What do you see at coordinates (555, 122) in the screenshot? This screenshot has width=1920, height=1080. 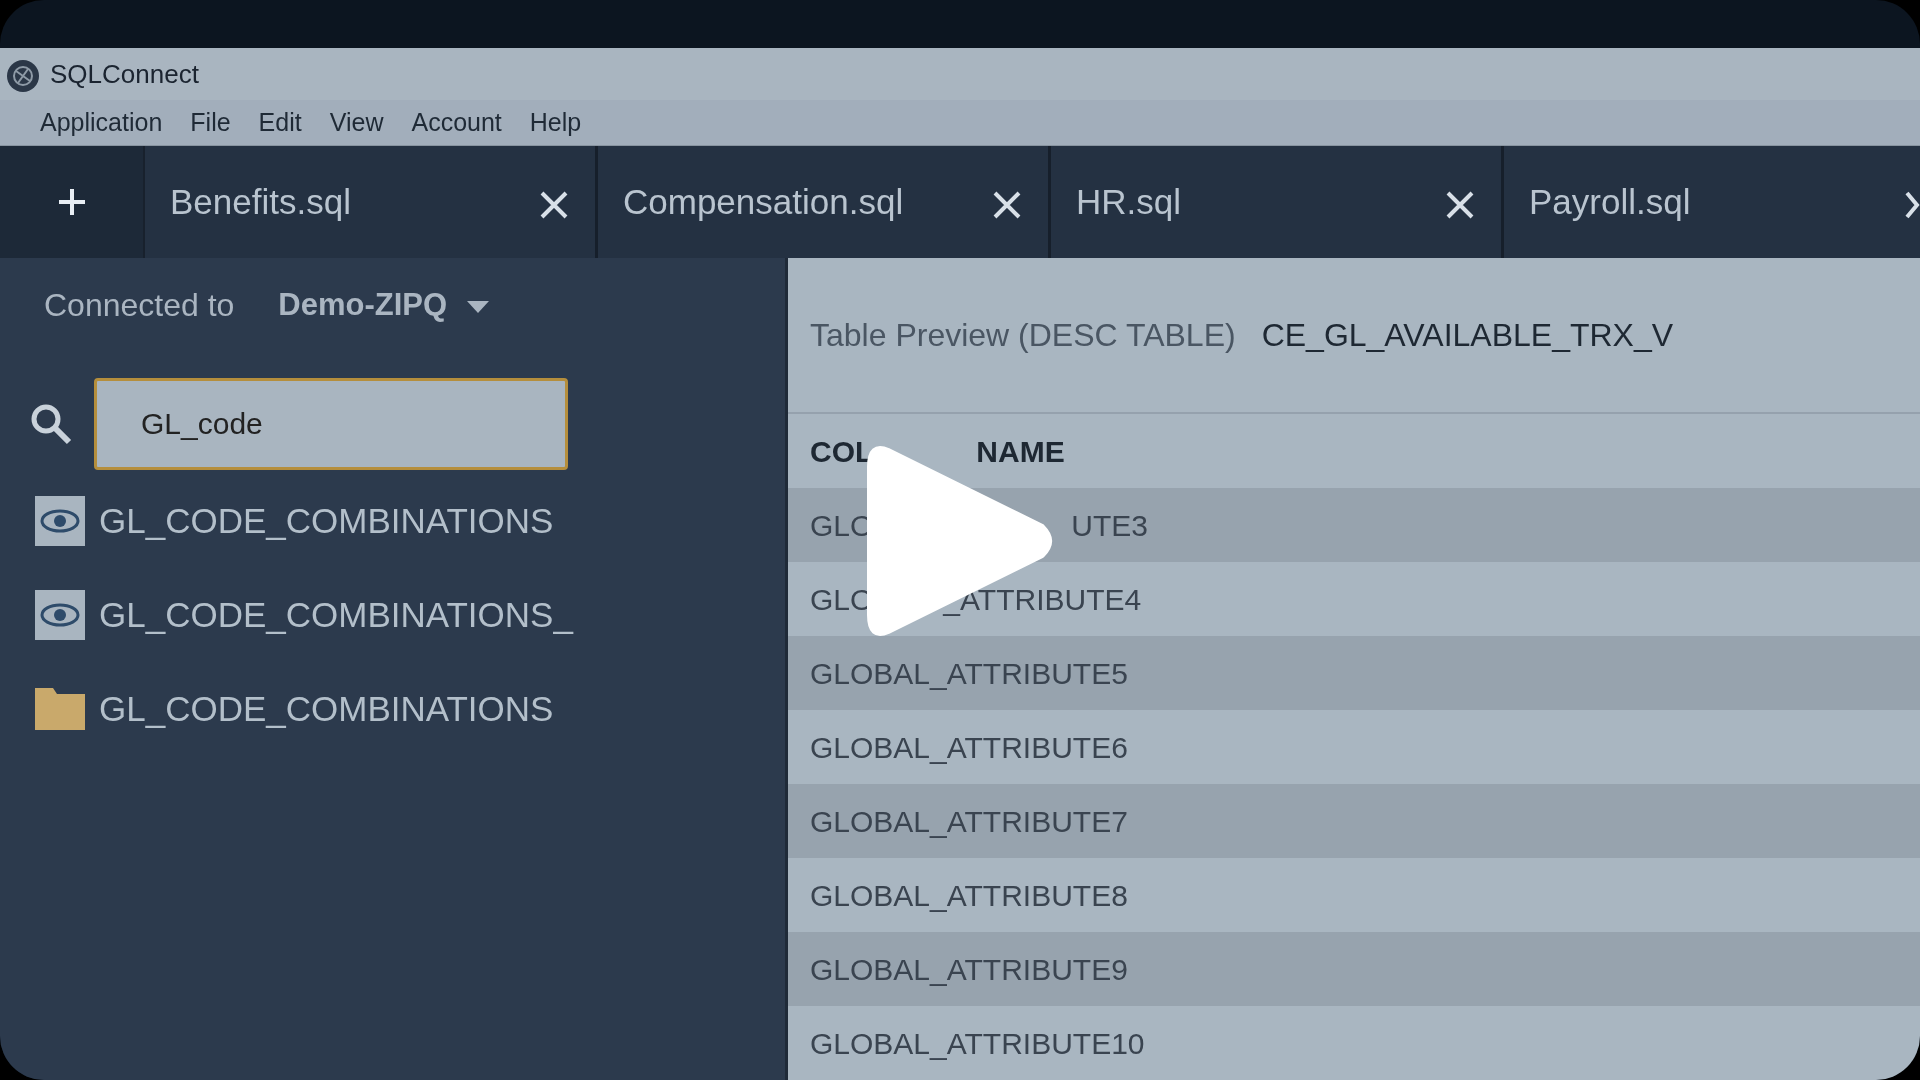 I see `menu-item: Help` at bounding box center [555, 122].